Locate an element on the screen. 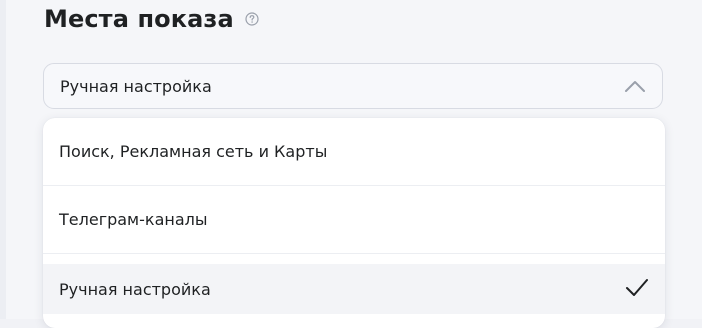 The image size is (702, 328). panel-edge is located at coordinates (3, 159).